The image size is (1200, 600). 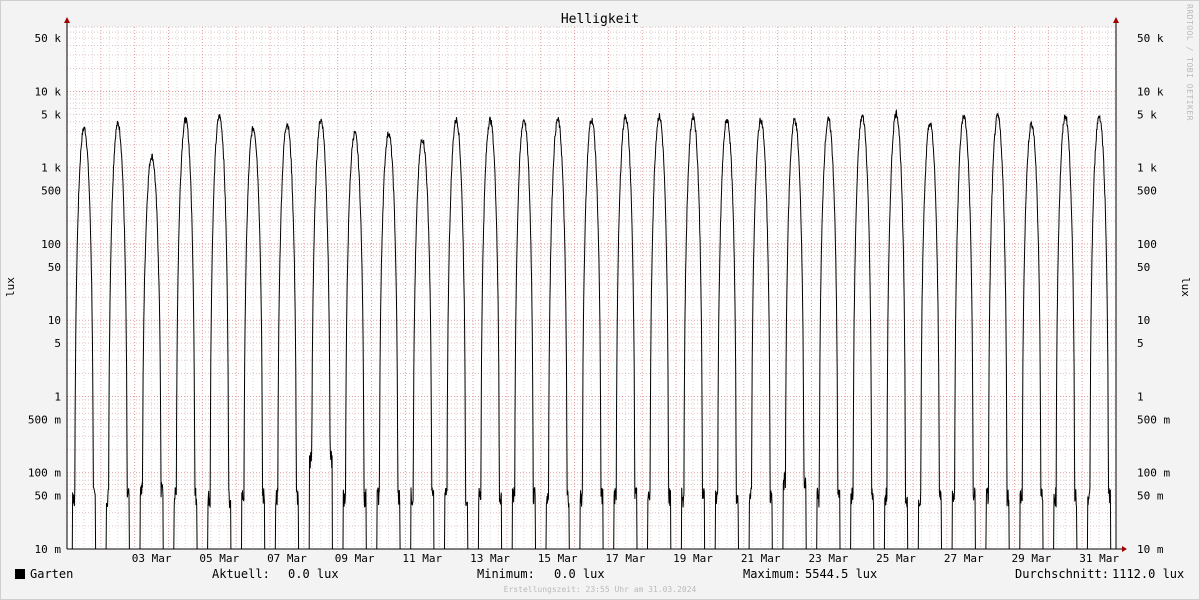 I want to click on x-tick-label: 09 Mar, so click(x=355, y=558).